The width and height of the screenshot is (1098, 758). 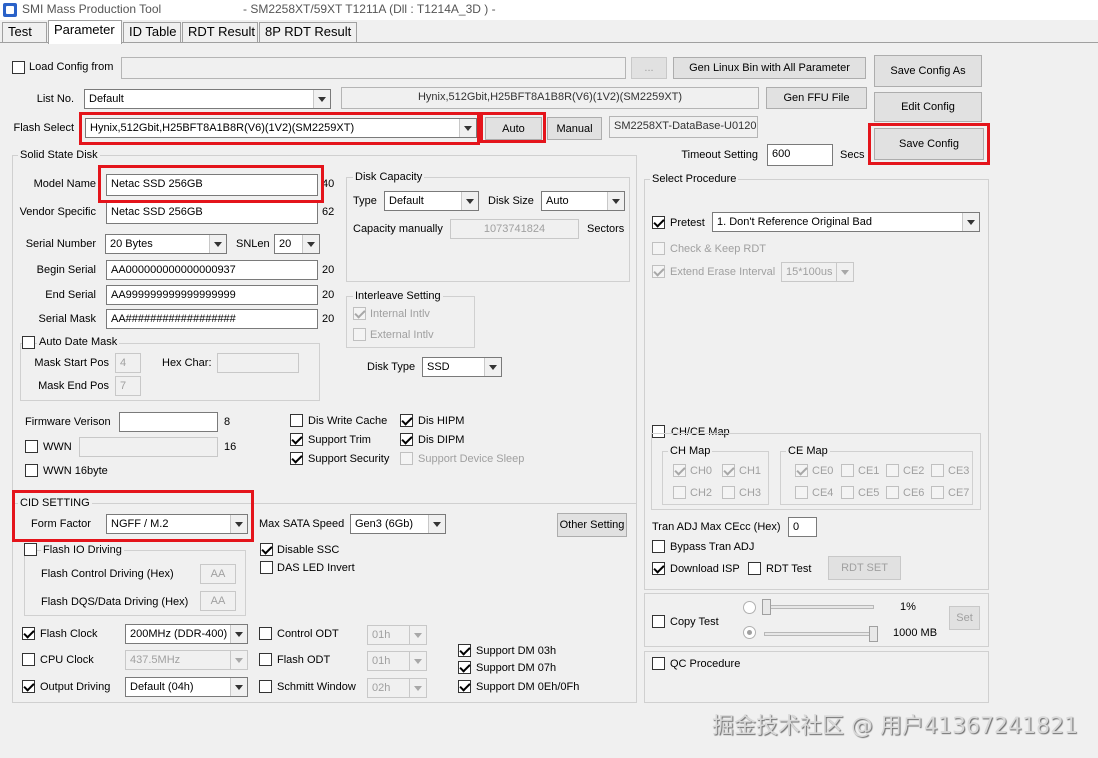 What do you see at coordinates (373, 68) in the screenshot?
I see `load-config-path-field` at bounding box center [373, 68].